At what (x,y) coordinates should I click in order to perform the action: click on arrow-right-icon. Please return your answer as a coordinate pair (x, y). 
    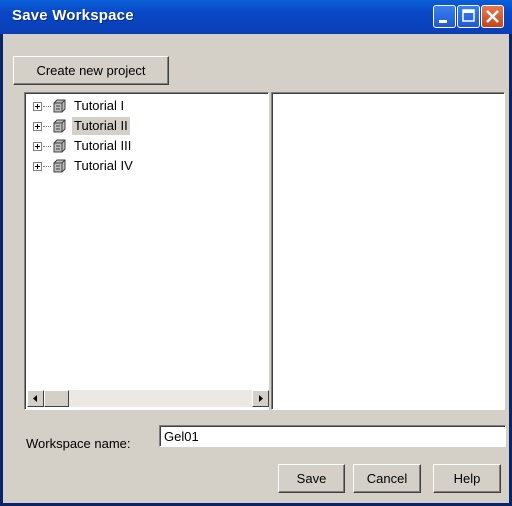
    Looking at the image, I should click on (261, 398).